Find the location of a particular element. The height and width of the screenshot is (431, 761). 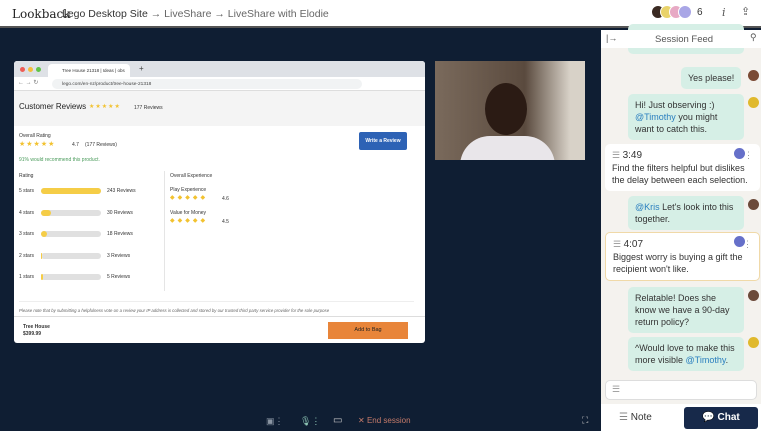

url-bar: lego.com/en-nz/product/tree-house-21318 is located at coordinates (207, 84).